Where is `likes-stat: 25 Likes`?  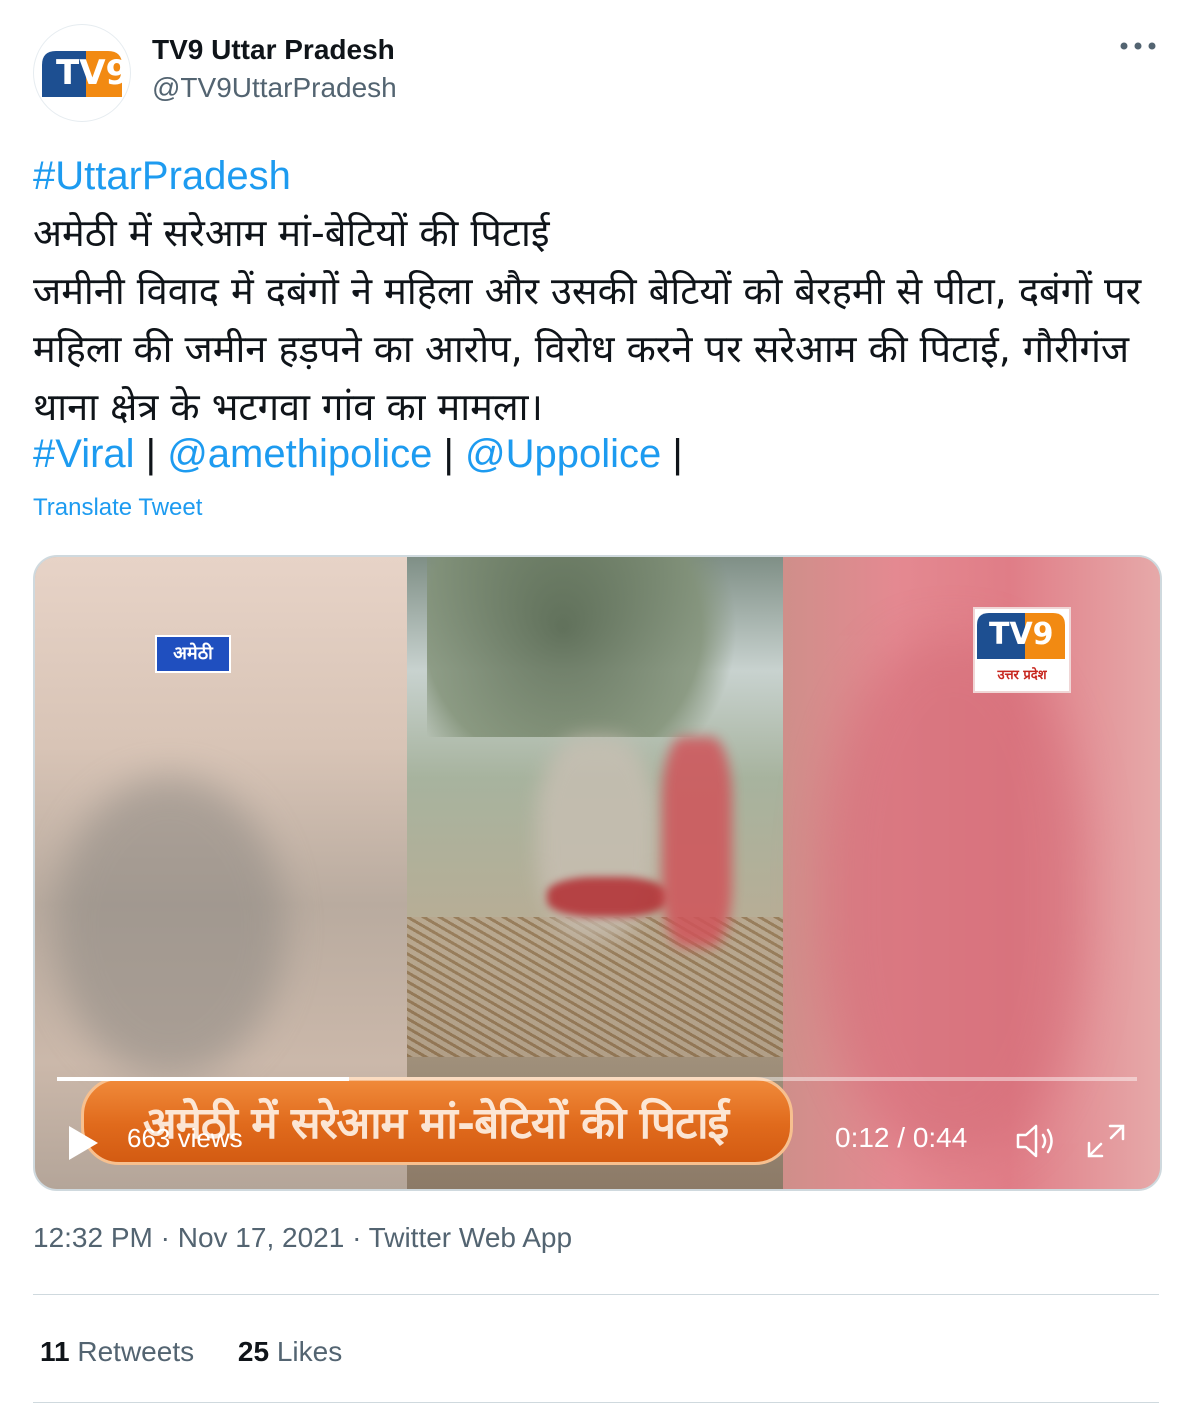 likes-stat: 25 Likes is located at coordinates (290, 1351).